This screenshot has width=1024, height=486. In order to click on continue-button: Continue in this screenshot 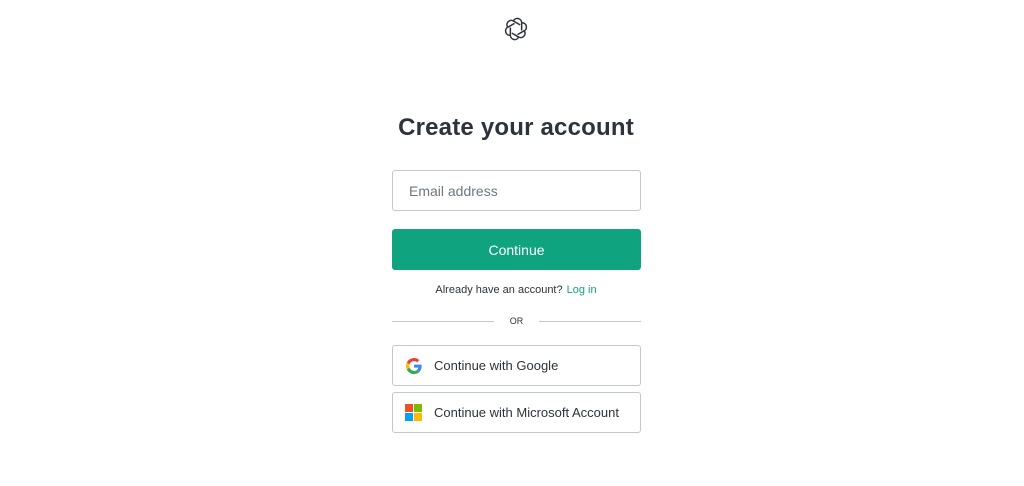, I will do `click(516, 249)`.